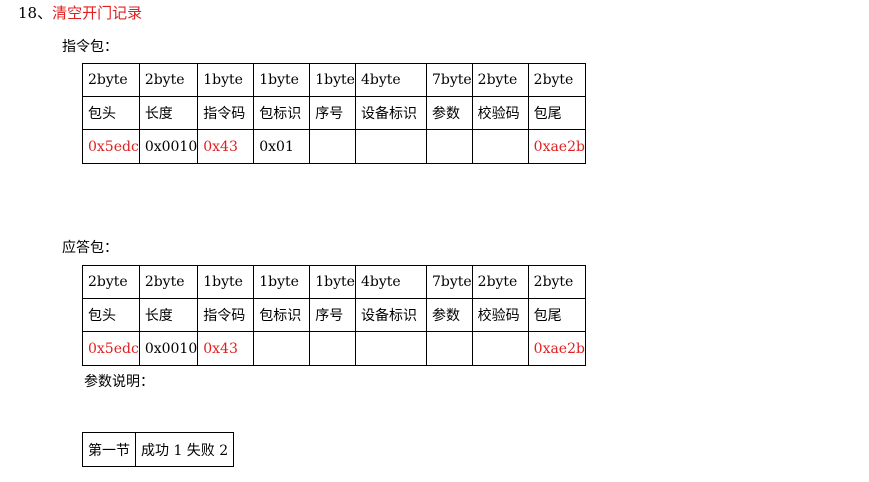 This screenshot has width=869, height=482. I want to click on value-row: 0x5edc 0x0010 0x43 0xae2b, so click(334, 348).